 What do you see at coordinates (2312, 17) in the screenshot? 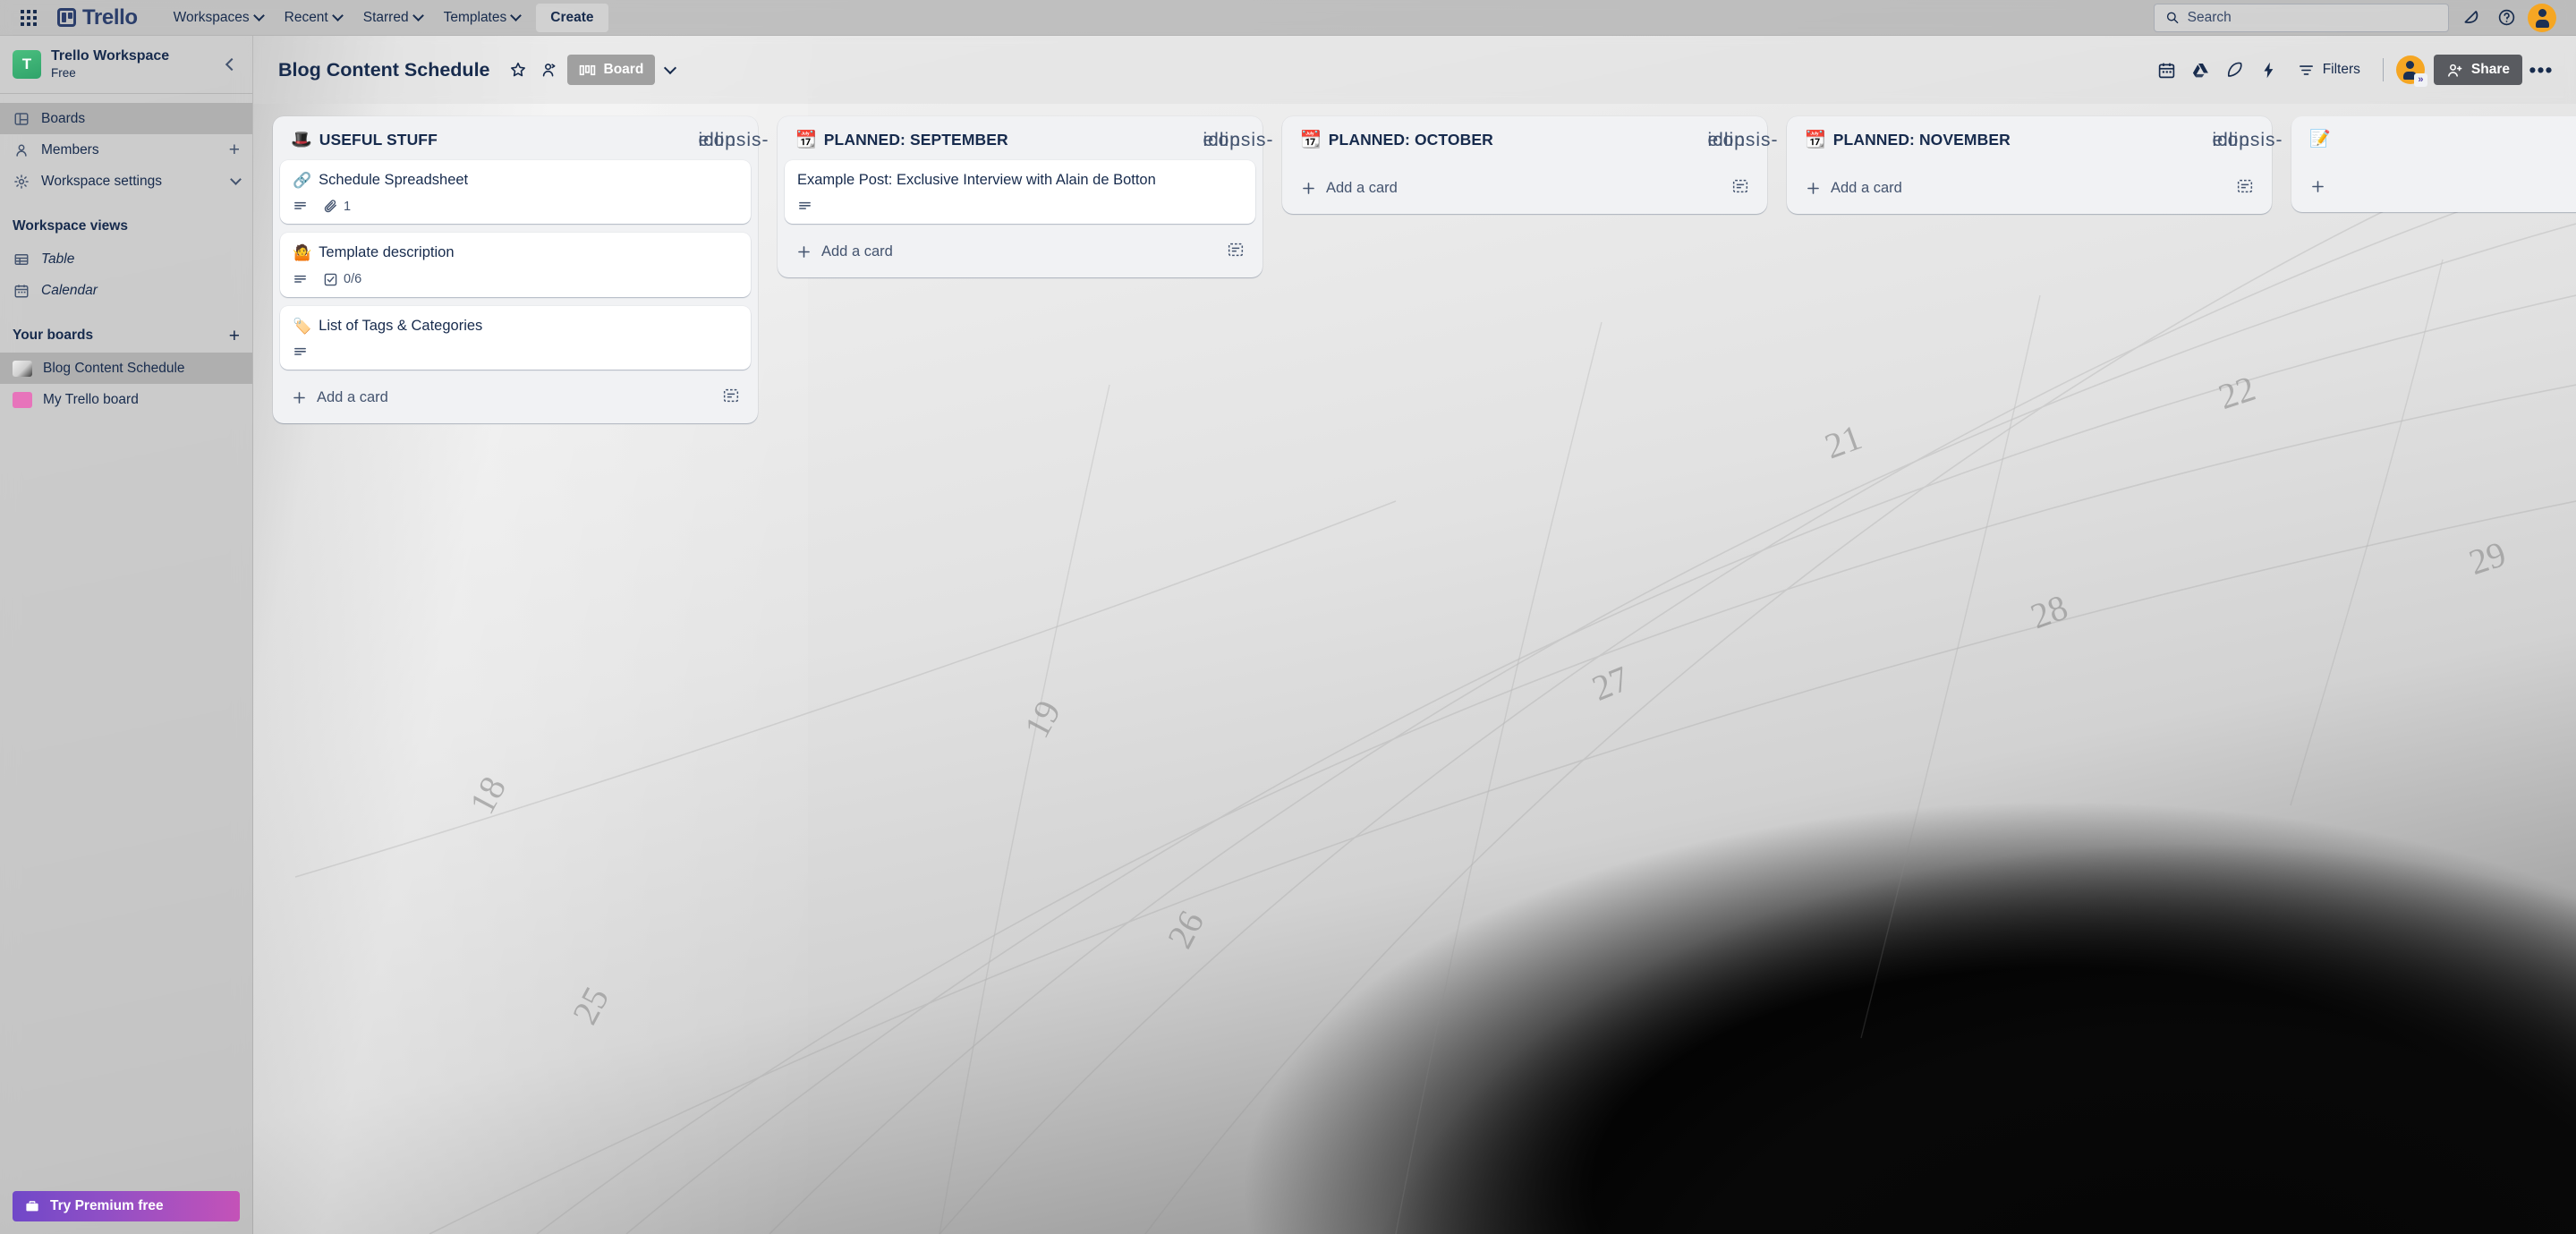
I see `search-input` at bounding box center [2312, 17].